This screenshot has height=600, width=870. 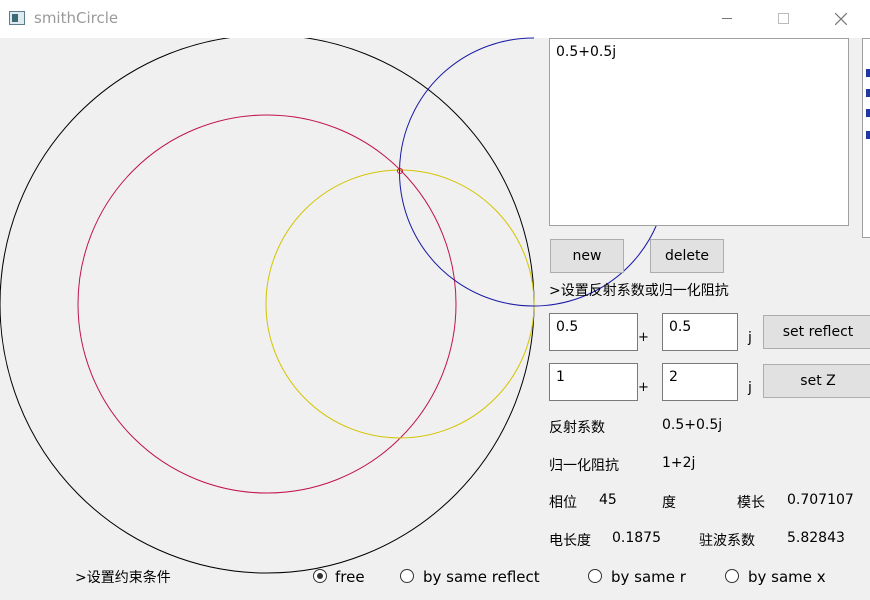 I want to click on delete-button: delete, so click(x=687, y=256).